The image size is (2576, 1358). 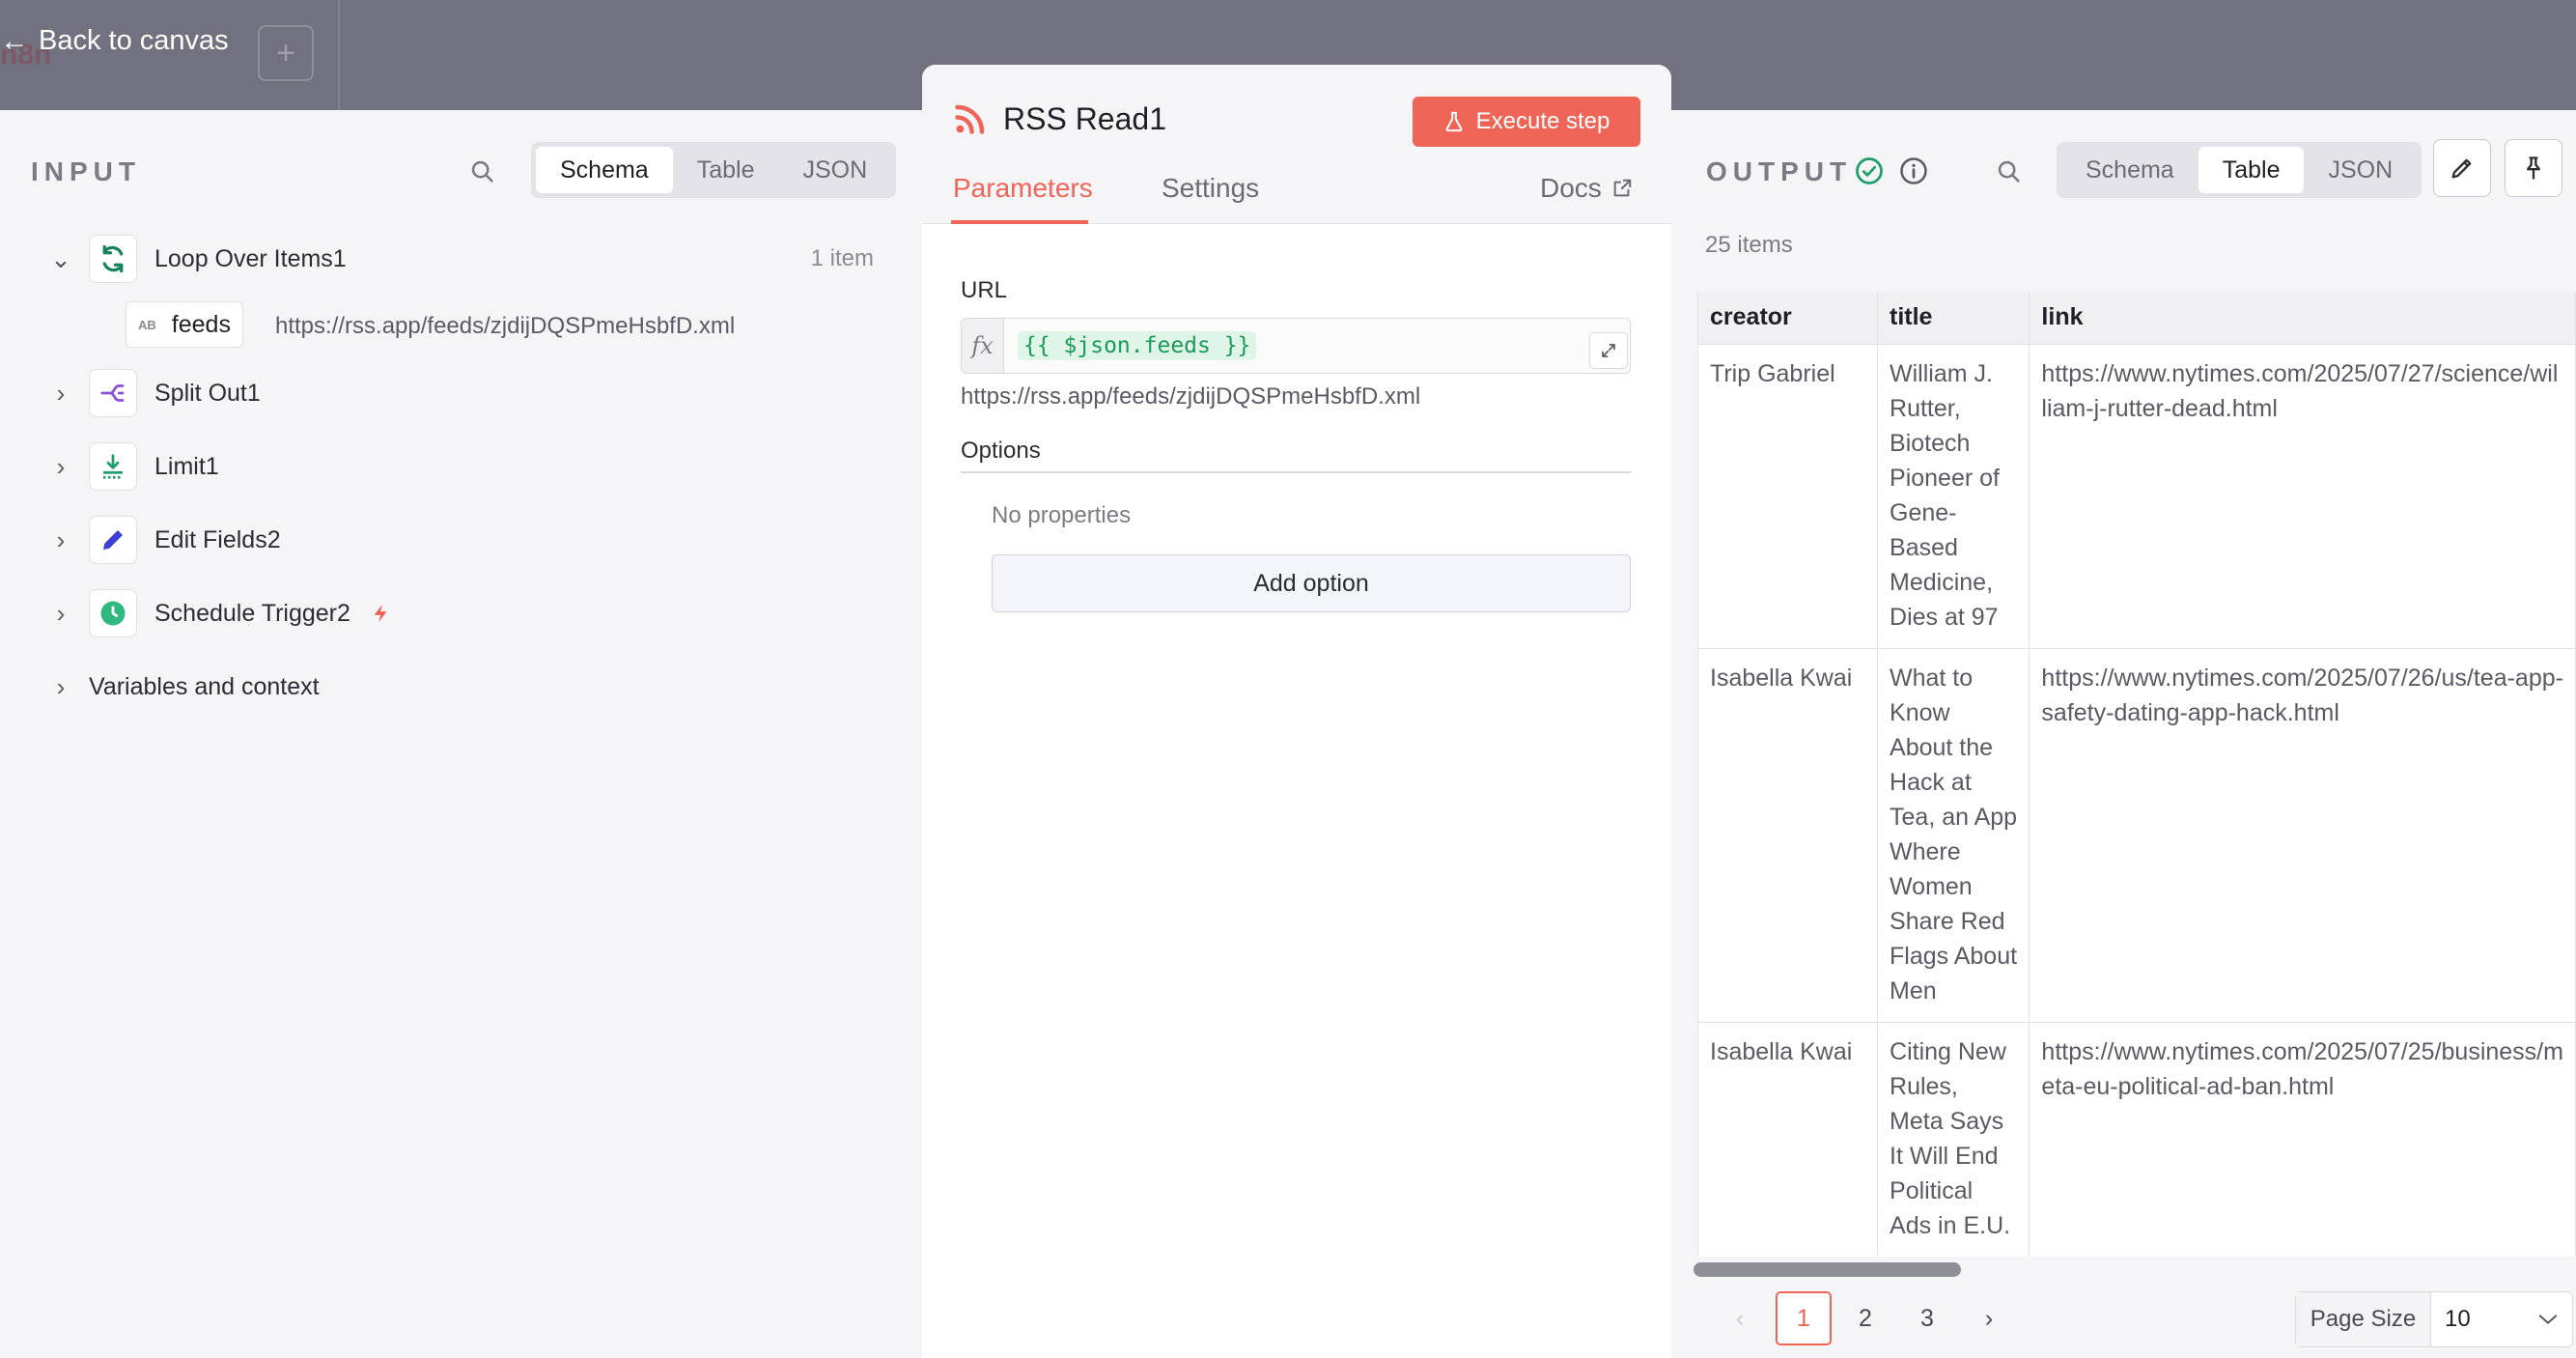 What do you see at coordinates (1571, 188) in the screenshot?
I see `docs-label: Docs` at bounding box center [1571, 188].